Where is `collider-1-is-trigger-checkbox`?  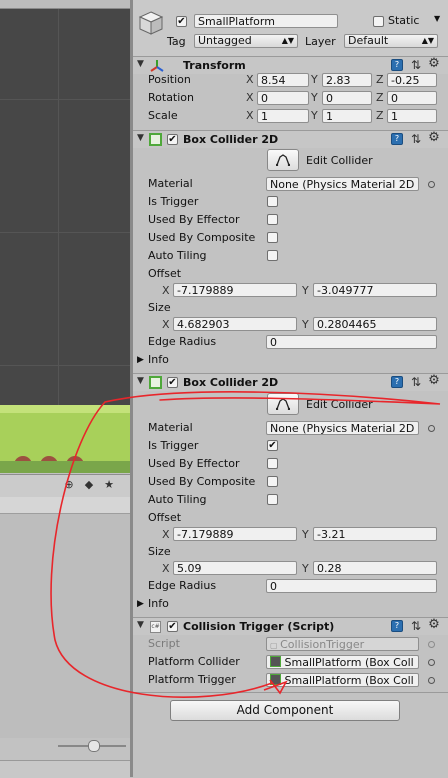
collider-1-is-trigger-checkbox is located at coordinates (272, 201).